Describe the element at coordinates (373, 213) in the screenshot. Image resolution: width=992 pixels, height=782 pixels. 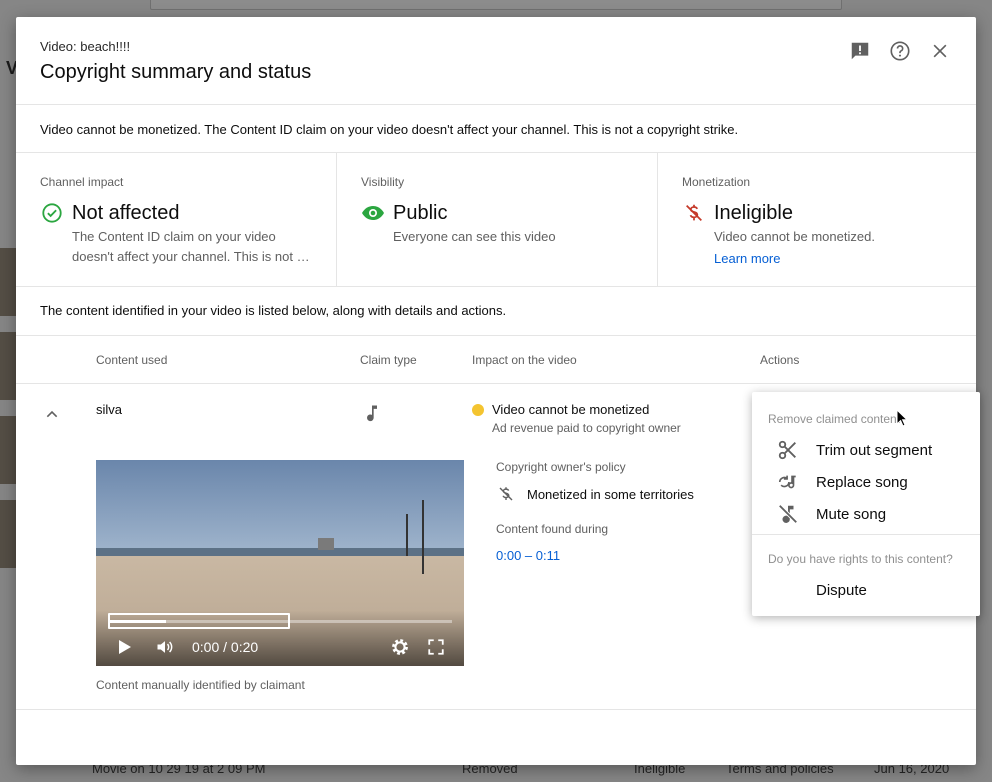
I see `eye-icon` at that location.